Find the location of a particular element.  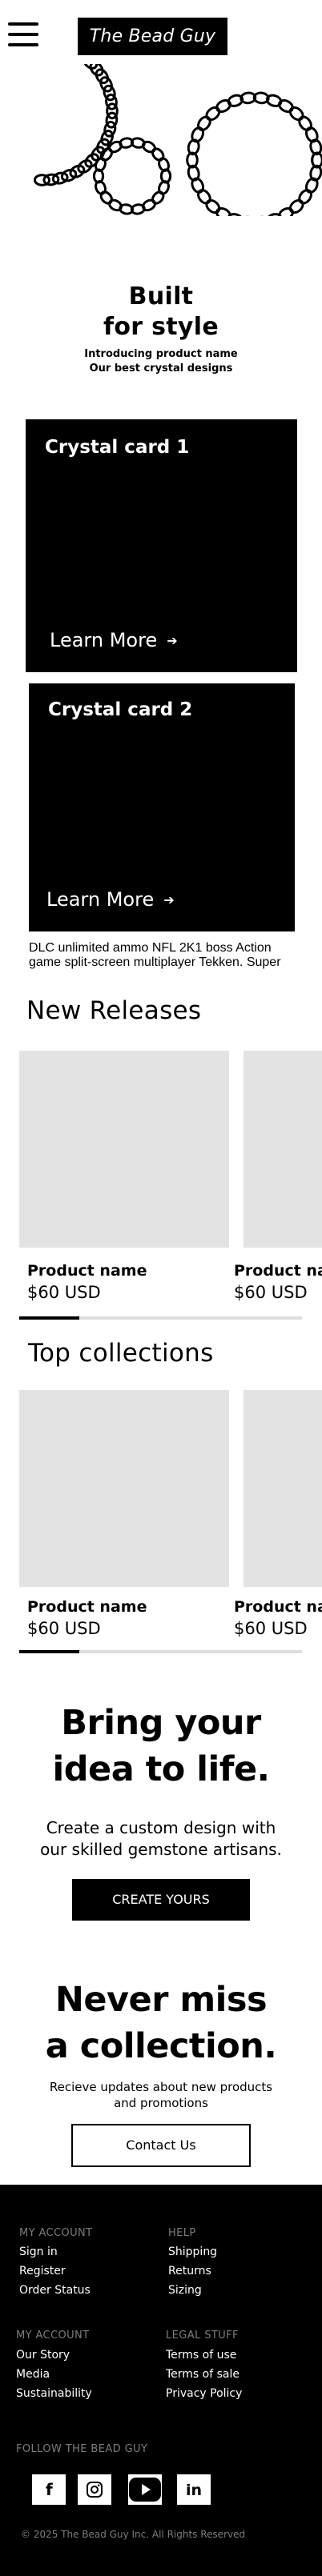

crystal-card-2: Crystal card 2 Learn More ➔ is located at coordinates (162, 807).